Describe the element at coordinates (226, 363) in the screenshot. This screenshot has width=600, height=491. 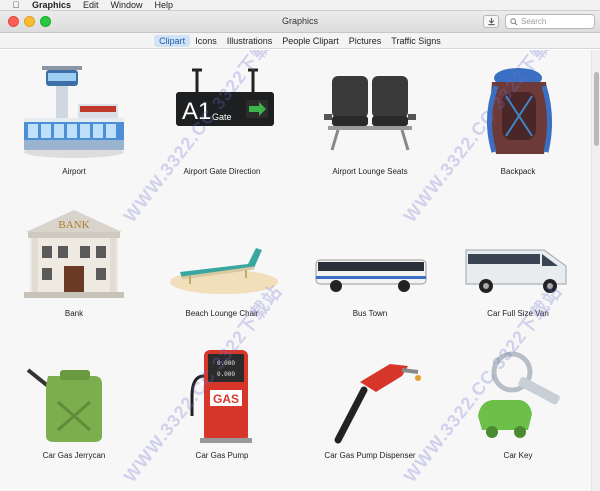
I see `pump-readout-1: 0.000` at that location.